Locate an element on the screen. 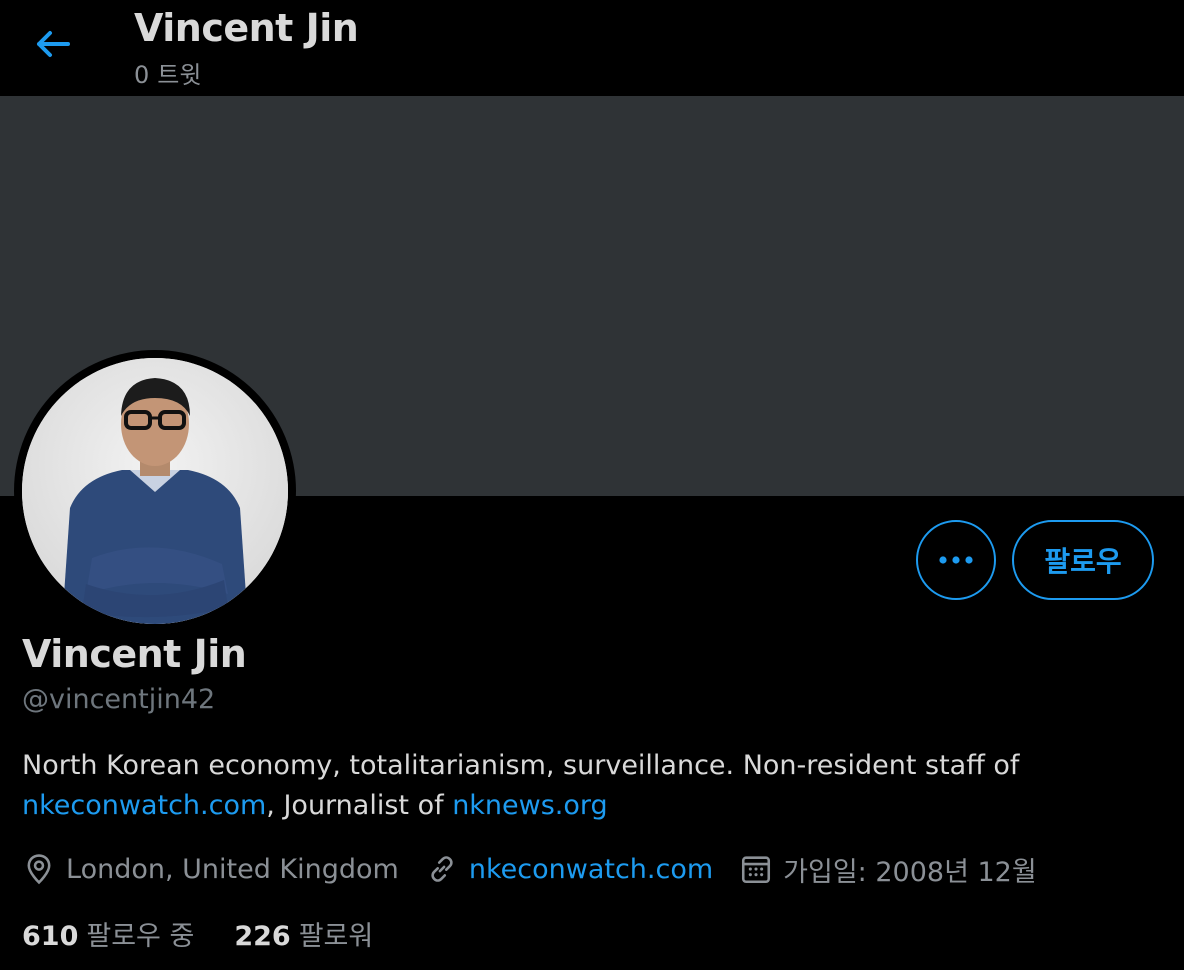 The height and width of the screenshot is (970, 1184). link-icon is located at coordinates (442, 869).